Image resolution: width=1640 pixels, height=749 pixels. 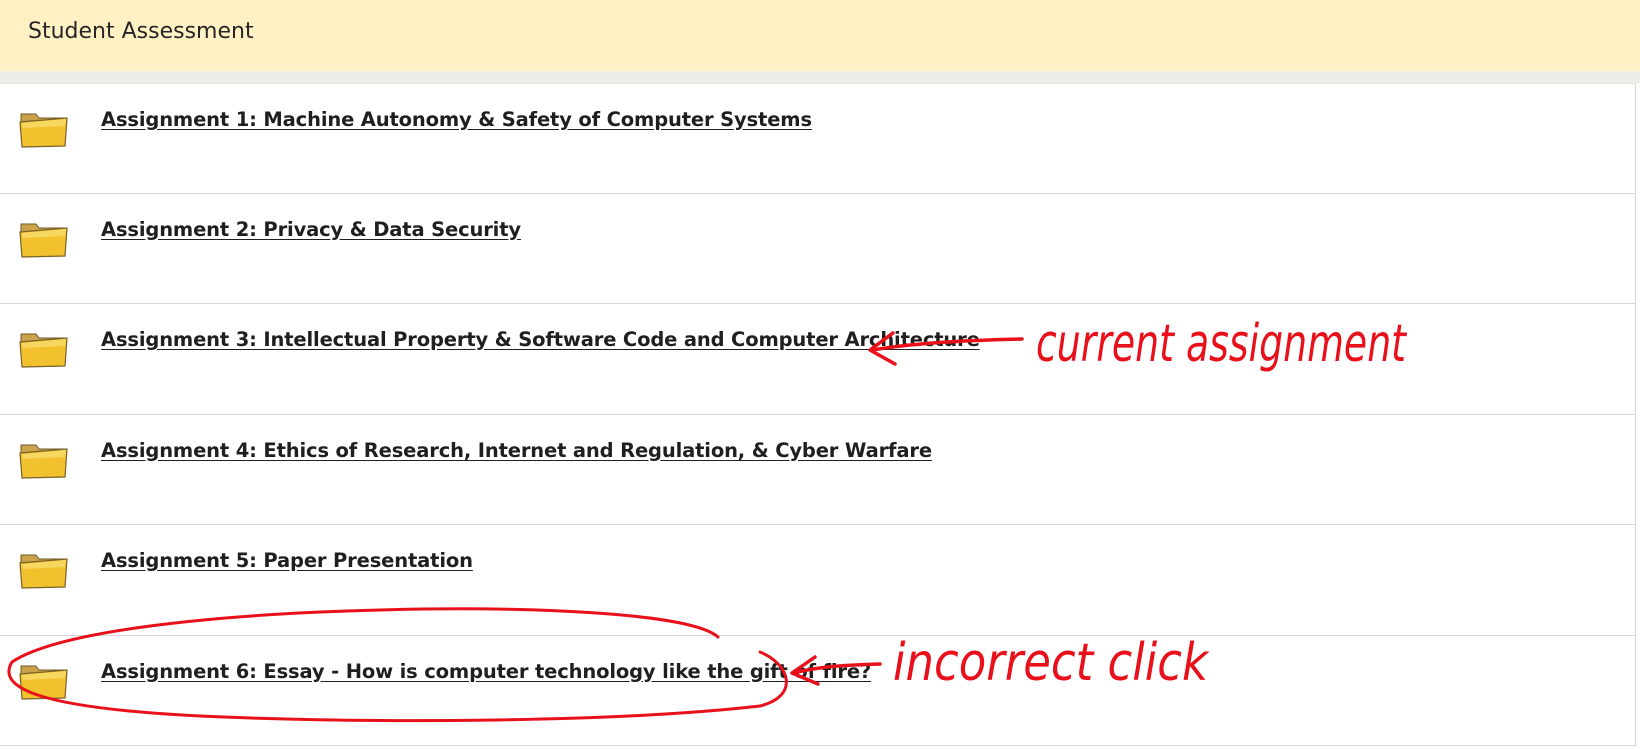 What do you see at coordinates (287, 560) in the screenshot?
I see `assignment-link: Assignment 5: Paper Presentation` at bounding box center [287, 560].